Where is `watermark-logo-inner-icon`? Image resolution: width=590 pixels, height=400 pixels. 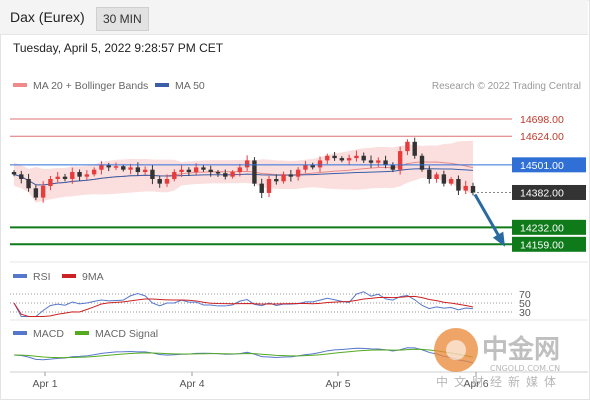 watermark-logo-inner-icon is located at coordinates (456, 350).